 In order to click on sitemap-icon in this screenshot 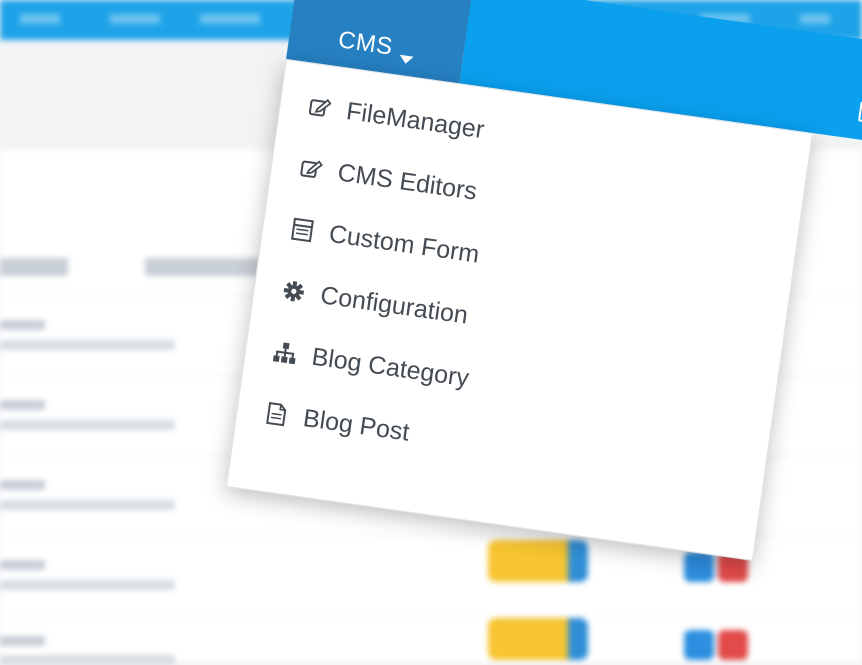, I will do `click(285, 352)`.